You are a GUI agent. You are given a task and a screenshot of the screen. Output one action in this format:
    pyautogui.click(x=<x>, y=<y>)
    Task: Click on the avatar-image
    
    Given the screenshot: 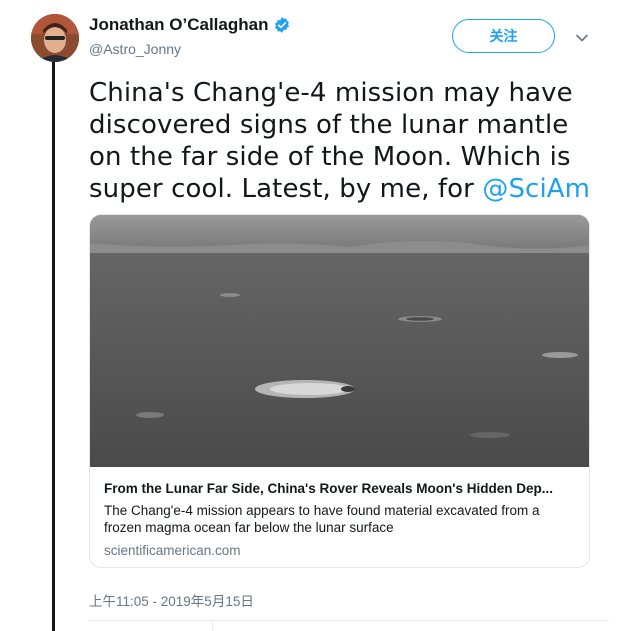 What is the action you would take?
    pyautogui.click(x=55, y=38)
    